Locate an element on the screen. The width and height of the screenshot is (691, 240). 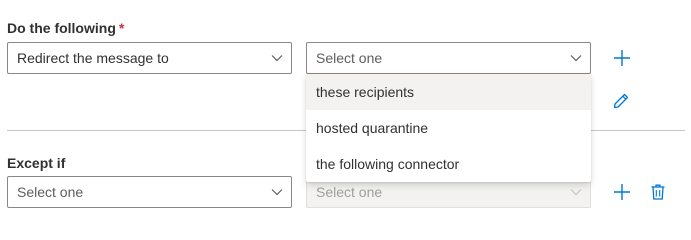
action-select-value: Redirect the message to is located at coordinates (93, 58).